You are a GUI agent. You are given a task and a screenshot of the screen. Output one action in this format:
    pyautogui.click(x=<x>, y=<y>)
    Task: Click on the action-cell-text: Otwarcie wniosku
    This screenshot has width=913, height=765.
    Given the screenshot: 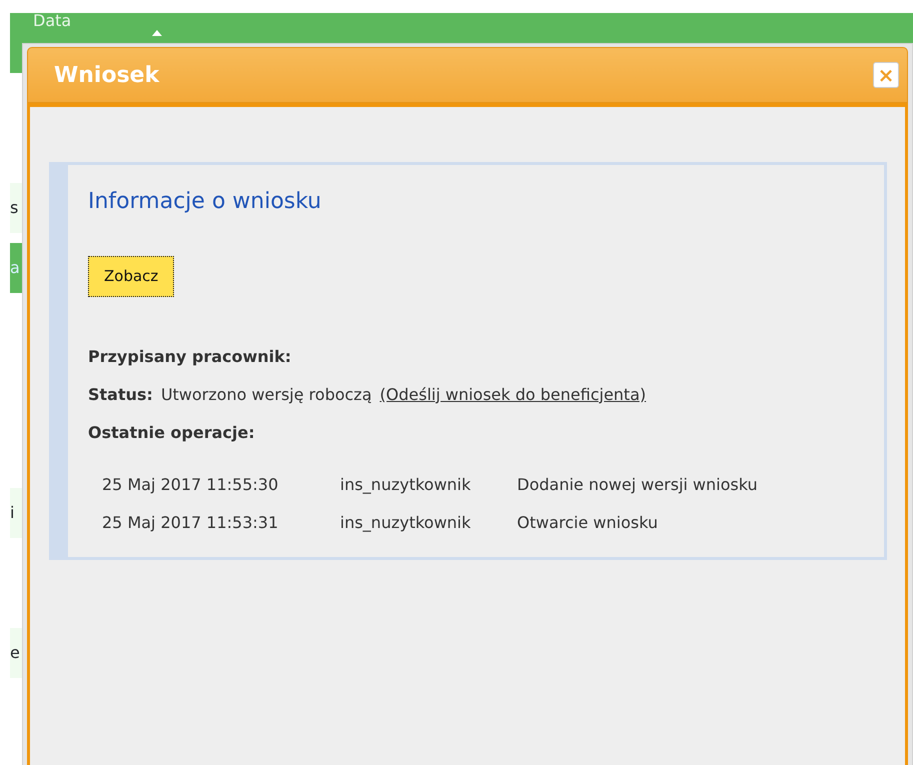 What is the action you would take?
    pyautogui.click(x=588, y=523)
    